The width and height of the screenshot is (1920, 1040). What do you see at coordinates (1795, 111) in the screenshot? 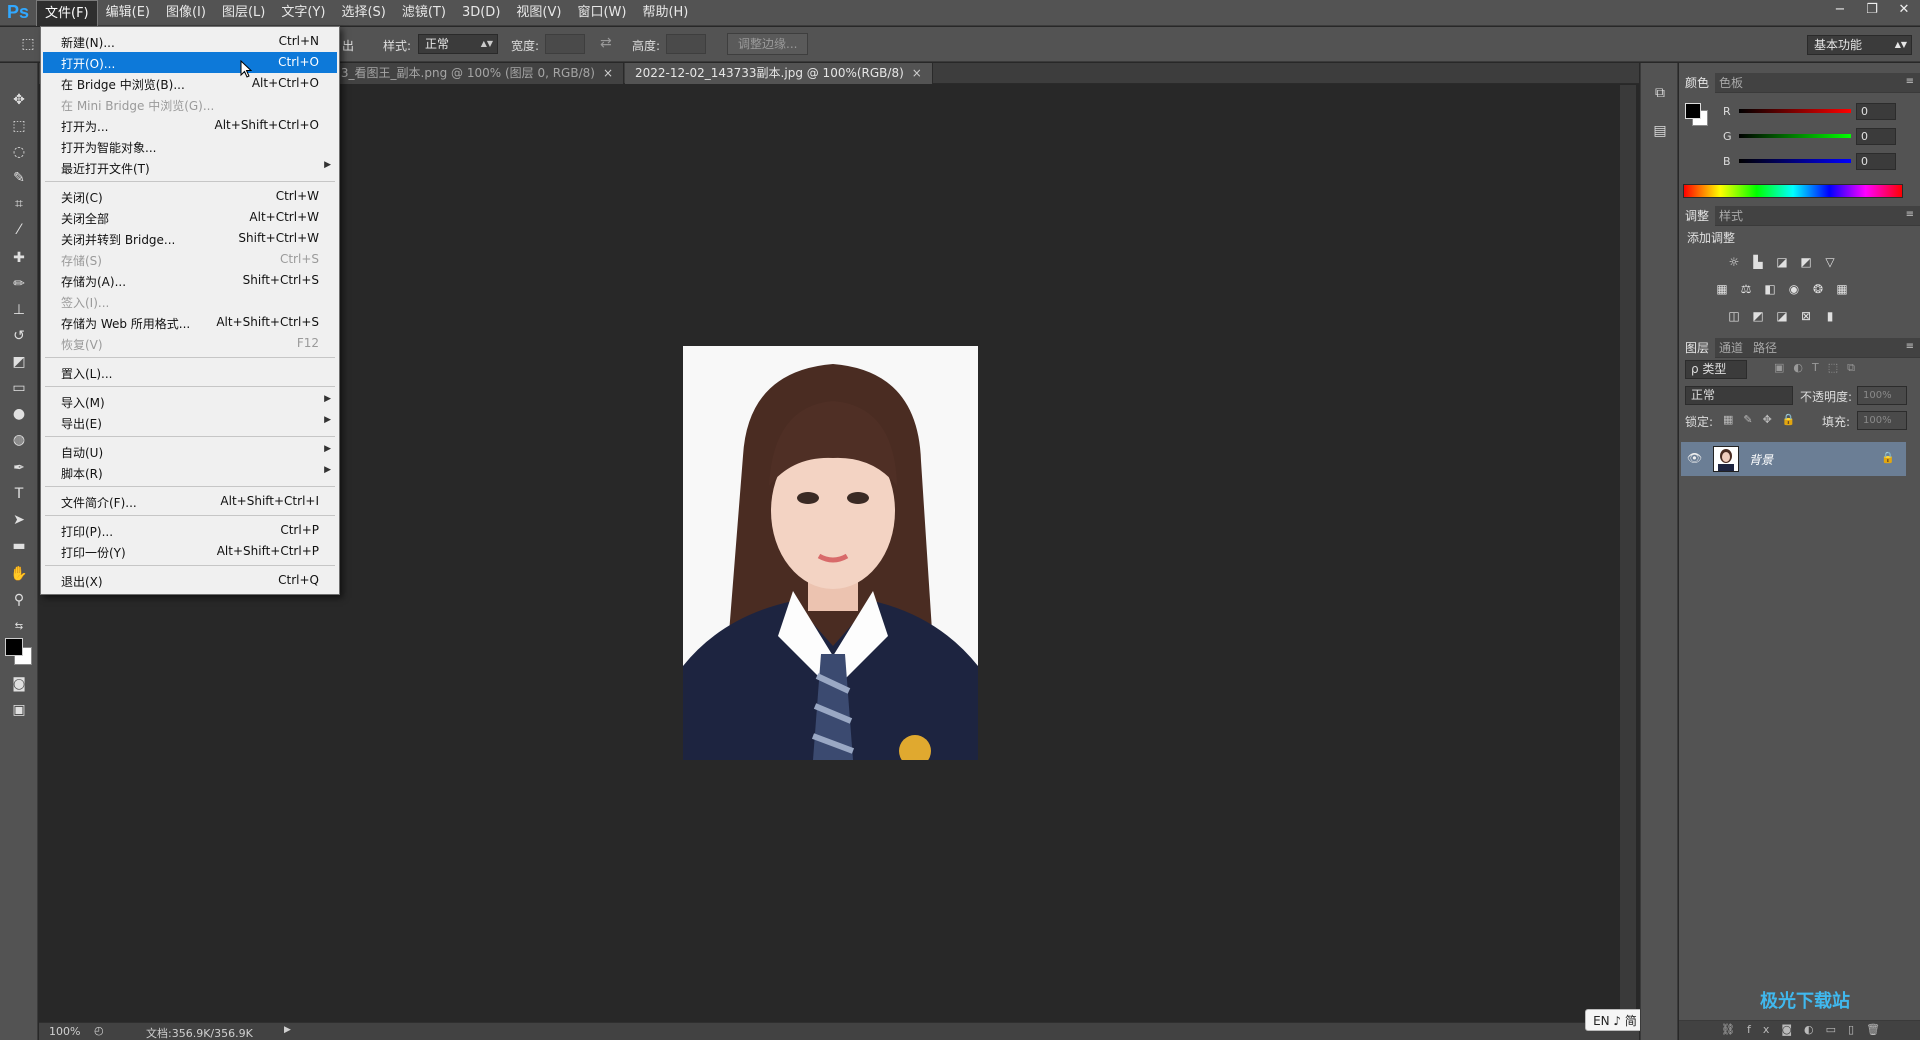
I see `r-slider` at bounding box center [1795, 111].